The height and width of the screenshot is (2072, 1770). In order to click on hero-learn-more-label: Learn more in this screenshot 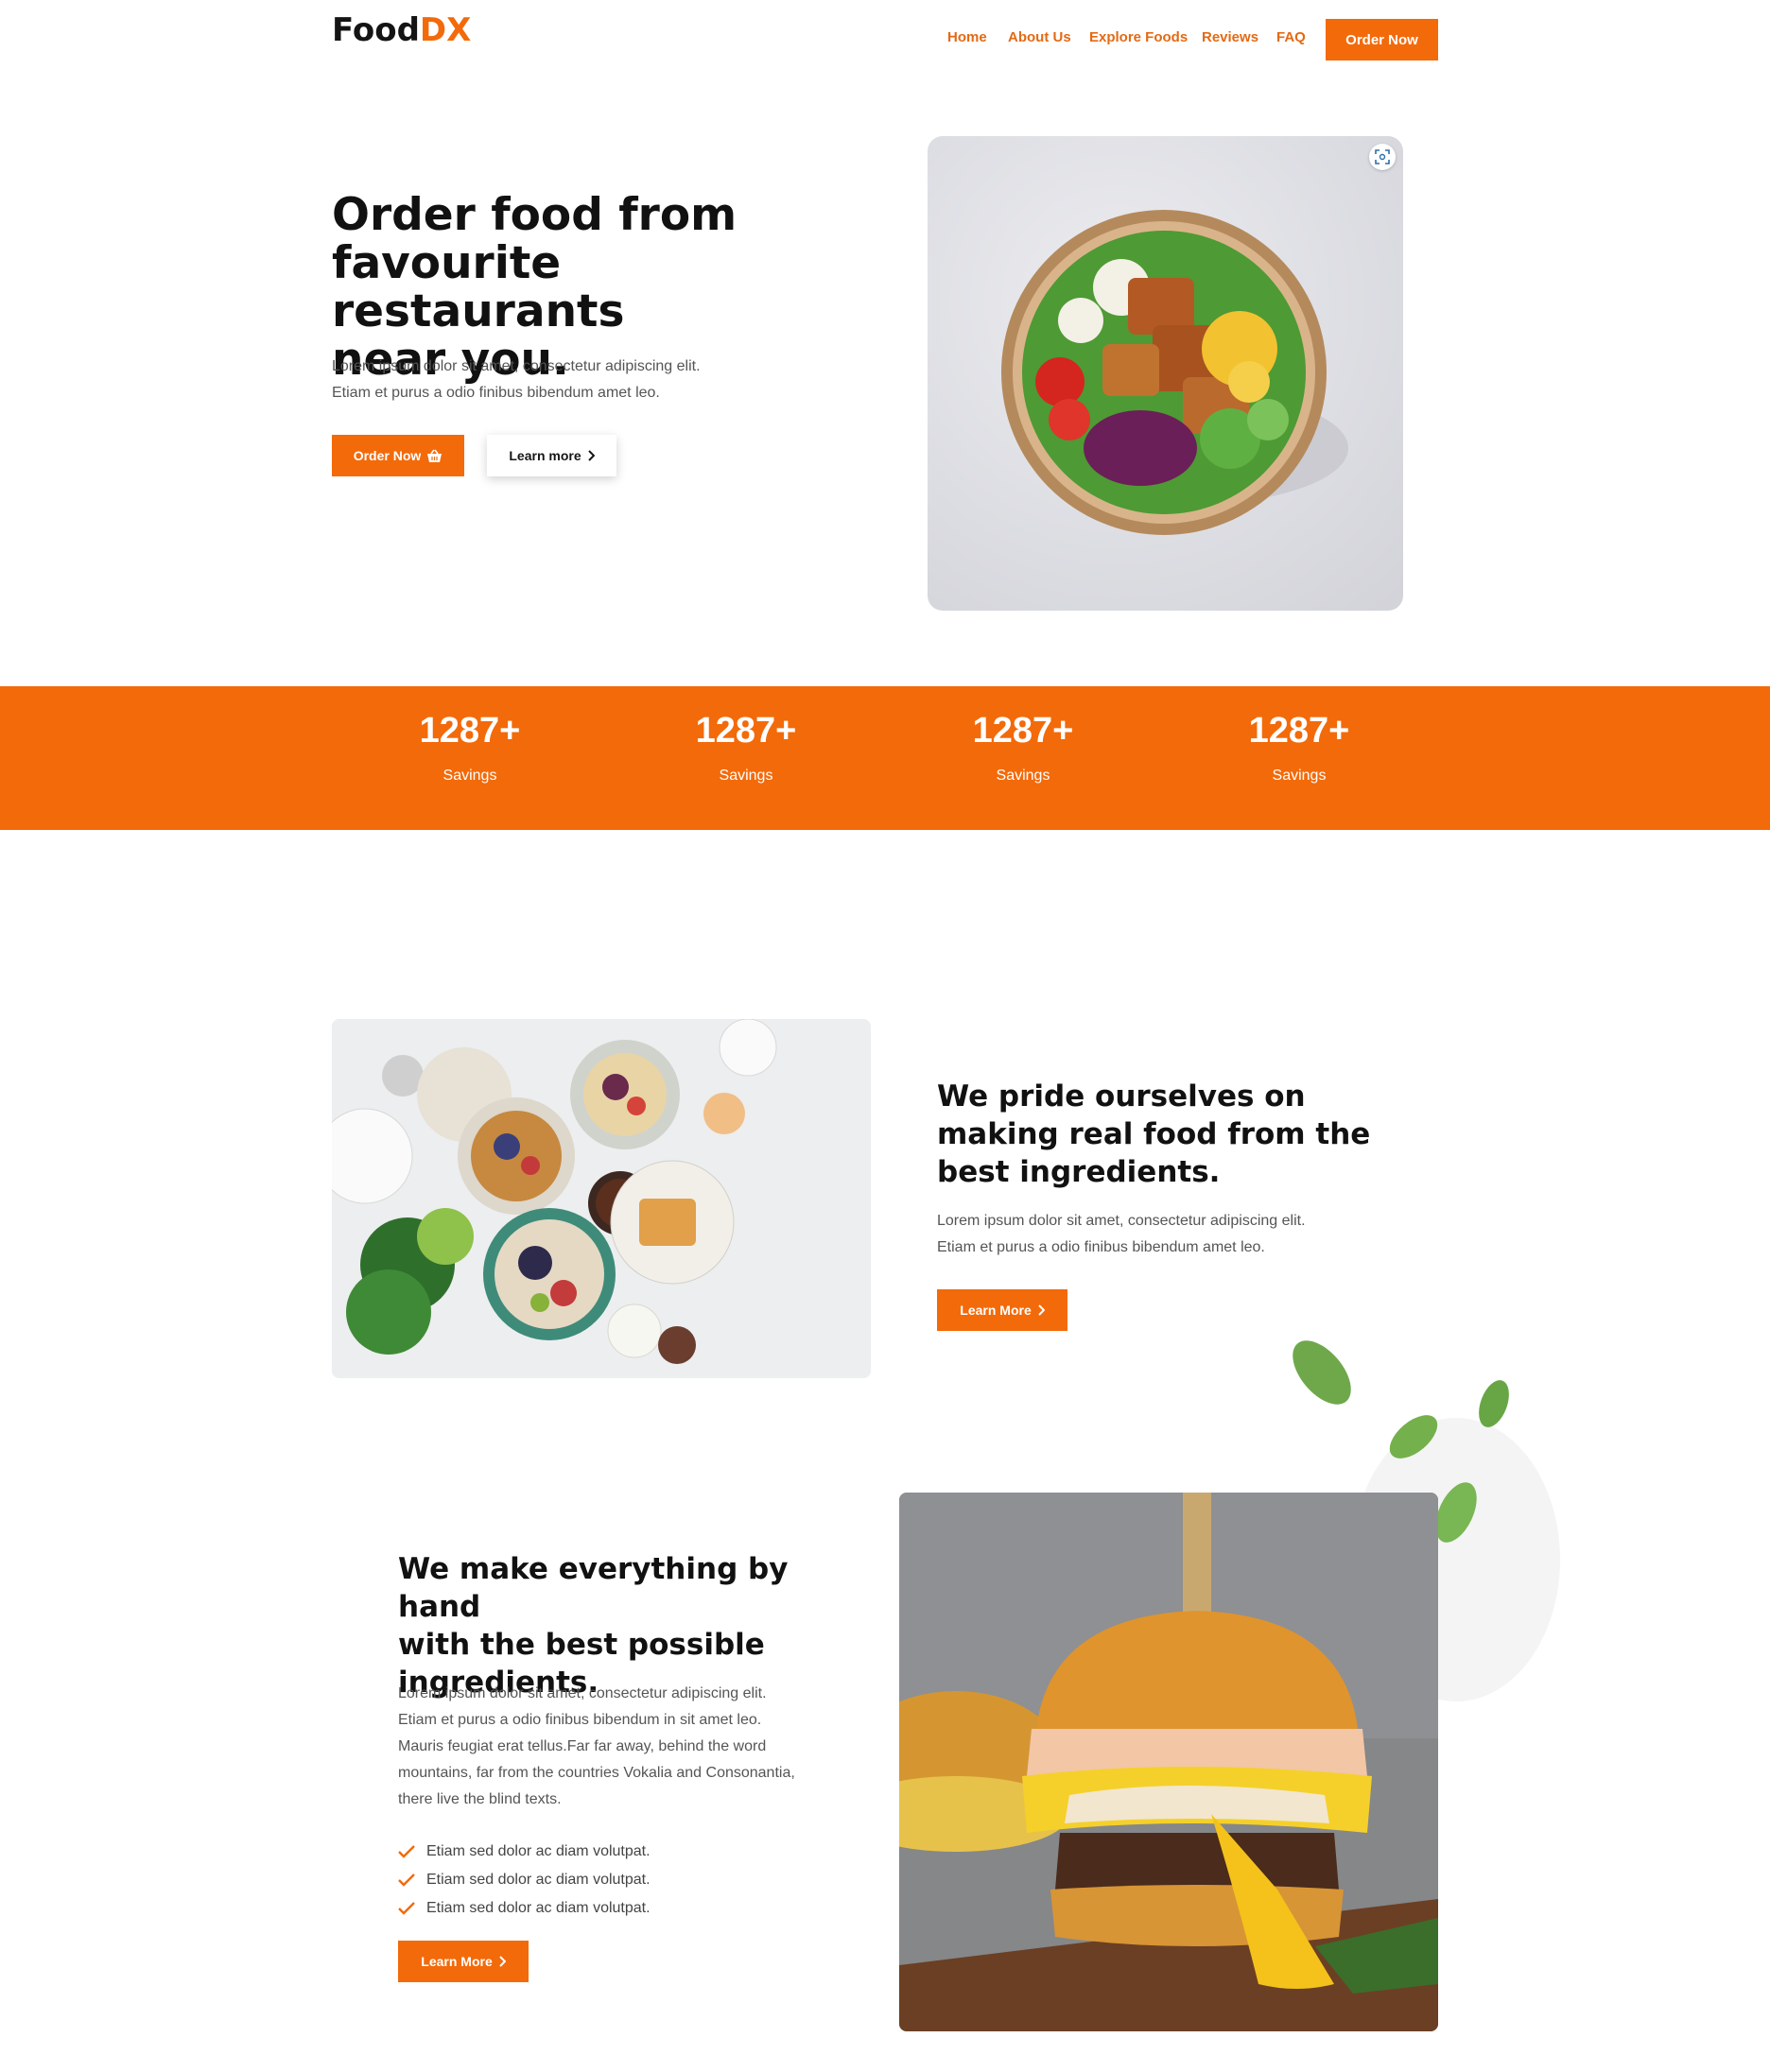, I will do `click(545, 456)`.